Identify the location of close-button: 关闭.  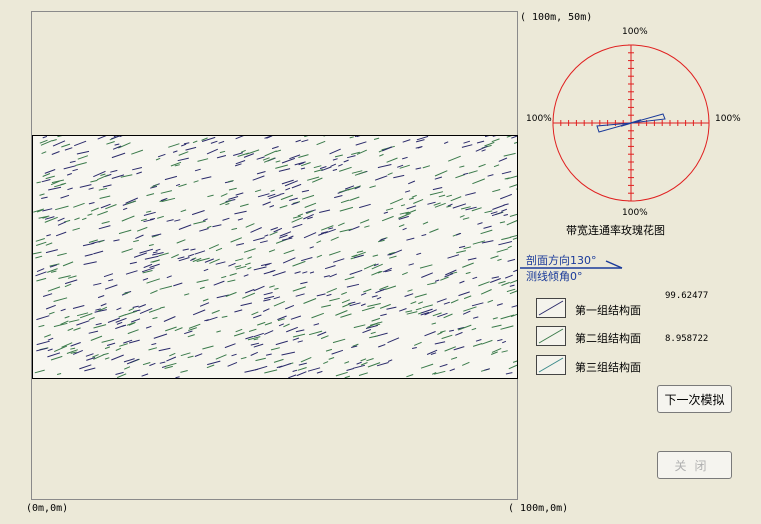
(694, 465).